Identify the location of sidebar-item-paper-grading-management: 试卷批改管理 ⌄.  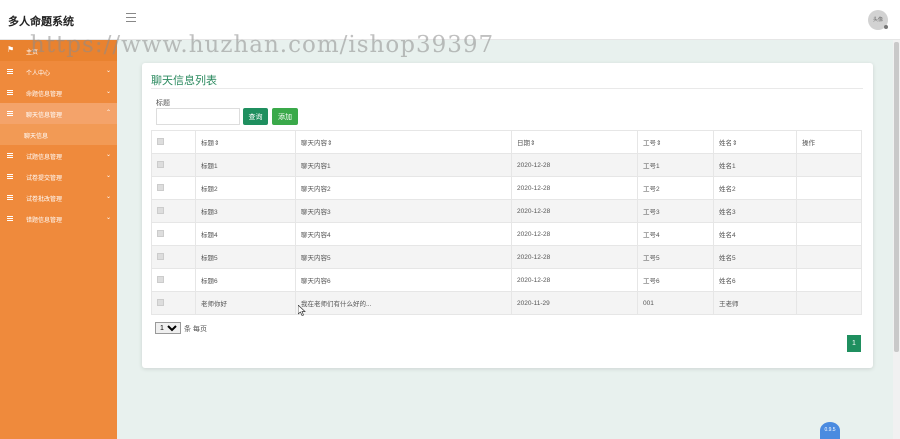
(58, 197).